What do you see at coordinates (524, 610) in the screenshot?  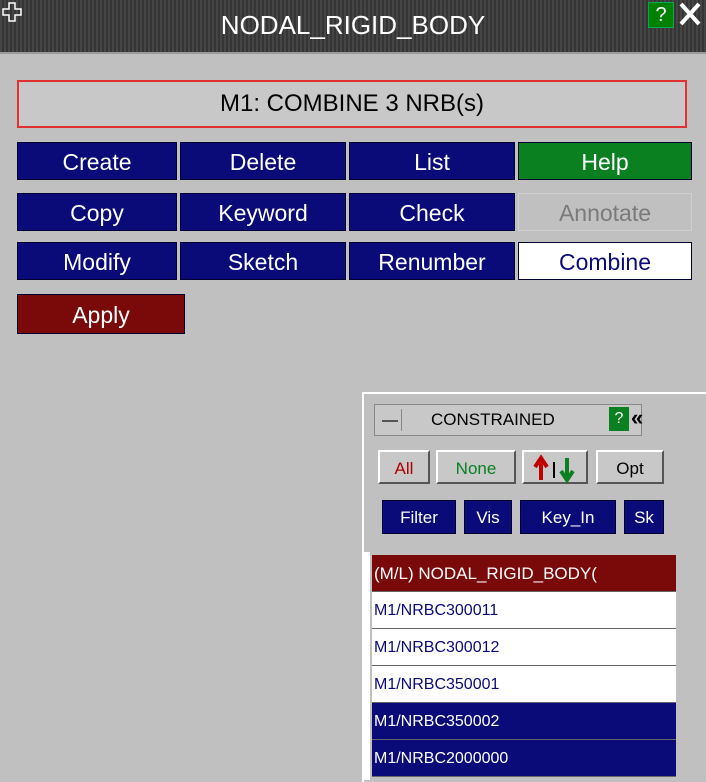 I see `list-item: M1/NRBC300011` at bounding box center [524, 610].